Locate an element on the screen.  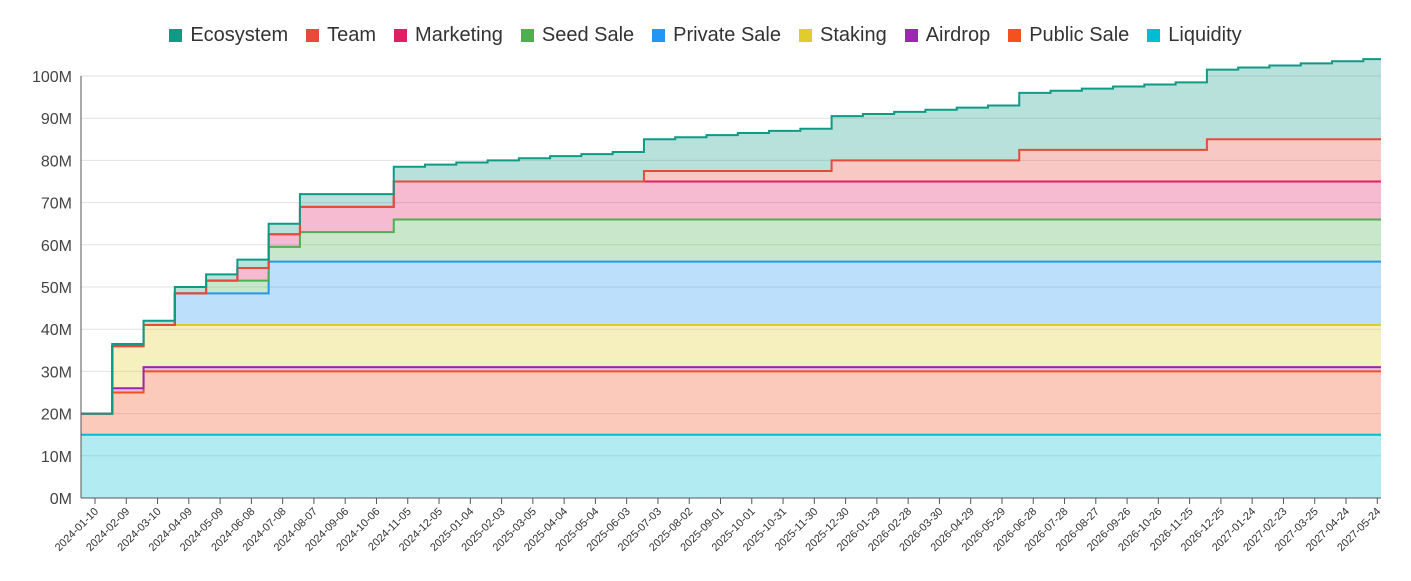
y-tick-label: 40M is located at coordinates (56, 330).